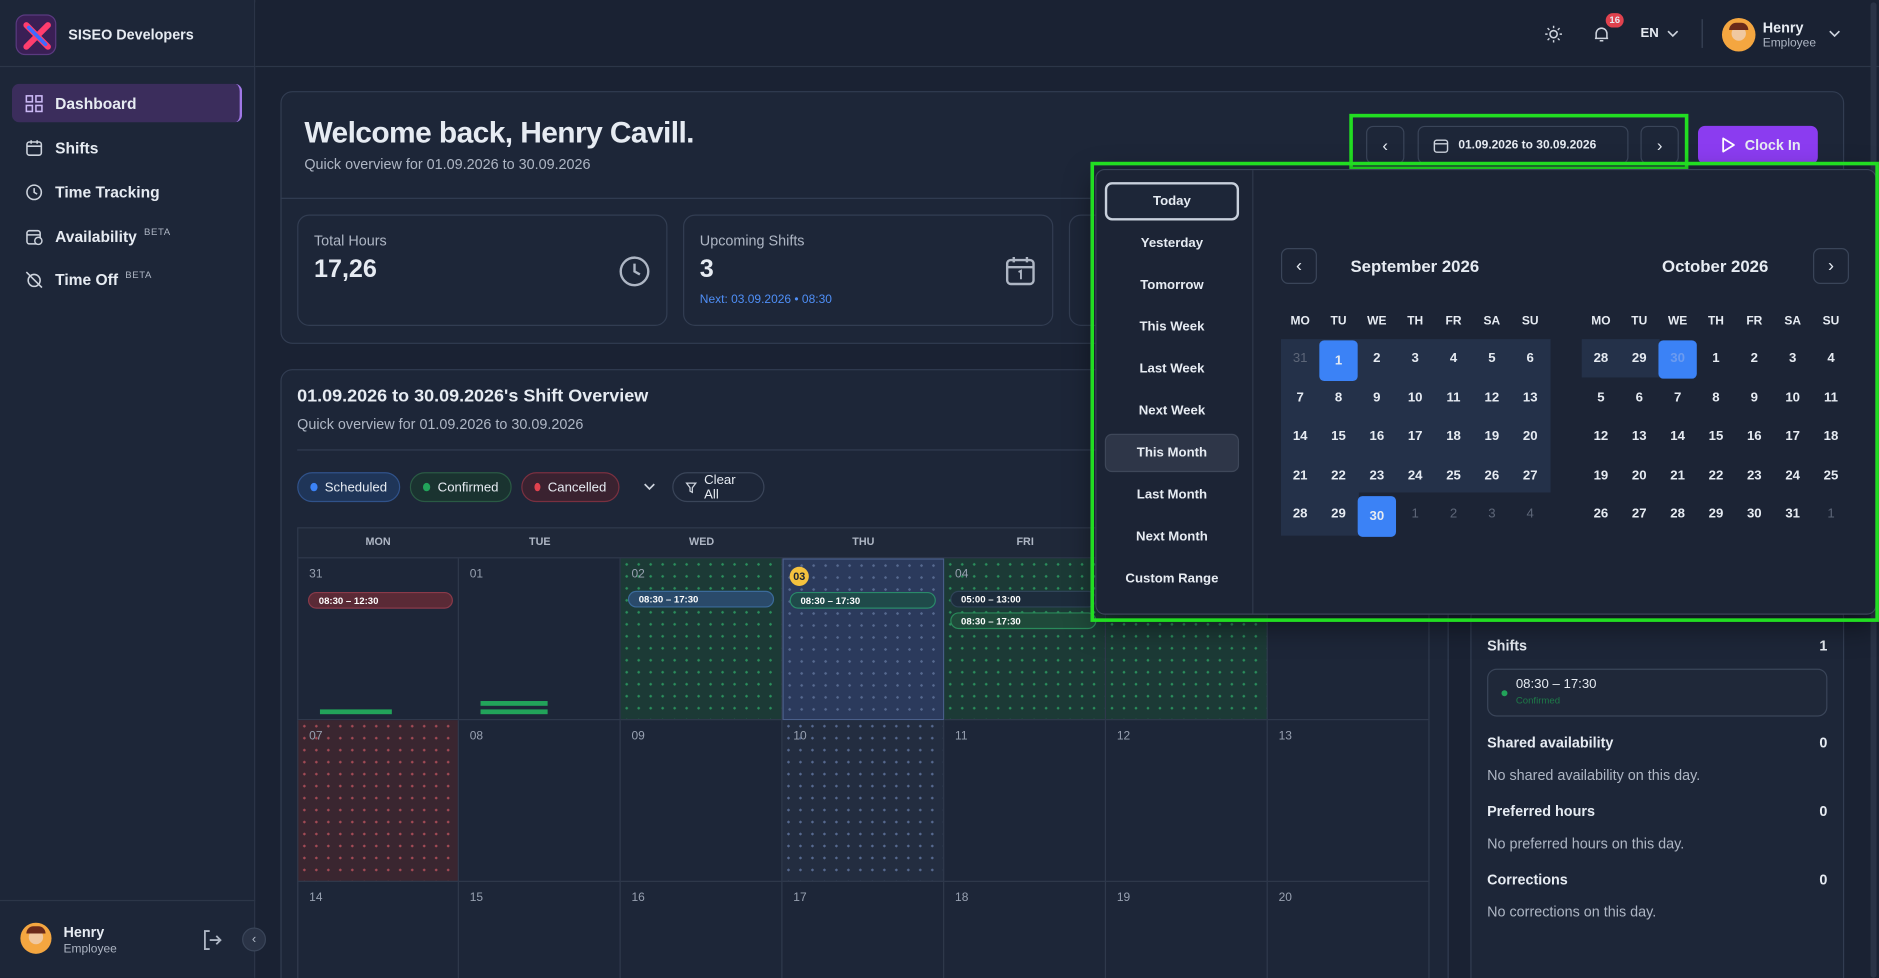 This screenshot has height=978, width=1879. I want to click on filter-confirmed: Confirmed, so click(460, 487).